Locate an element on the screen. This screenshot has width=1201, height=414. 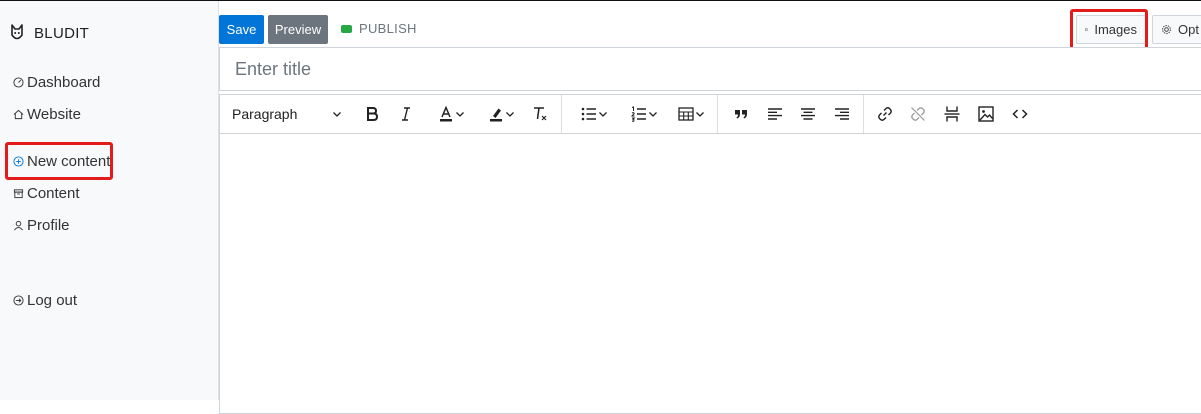
user-icon is located at coordinates (18, 226).